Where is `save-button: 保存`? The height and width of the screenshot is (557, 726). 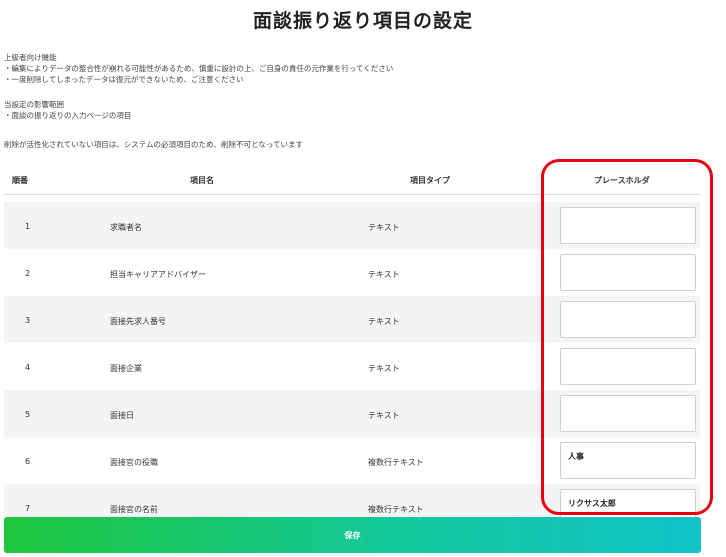 save-button: 保存 is located at coordinates (352, 535).